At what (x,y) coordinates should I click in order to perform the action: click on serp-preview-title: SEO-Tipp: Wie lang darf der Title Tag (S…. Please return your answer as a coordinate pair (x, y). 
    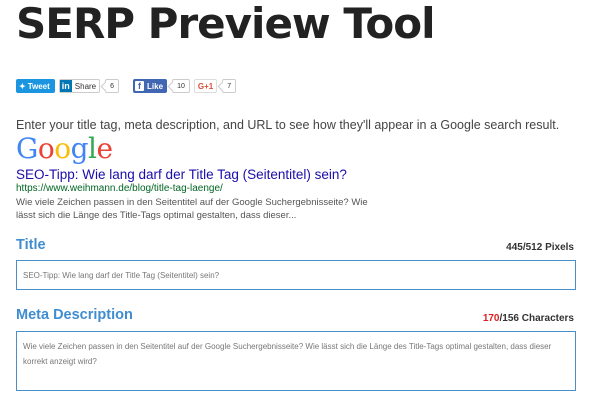
    Looking at the image, I should click on (181, 174).